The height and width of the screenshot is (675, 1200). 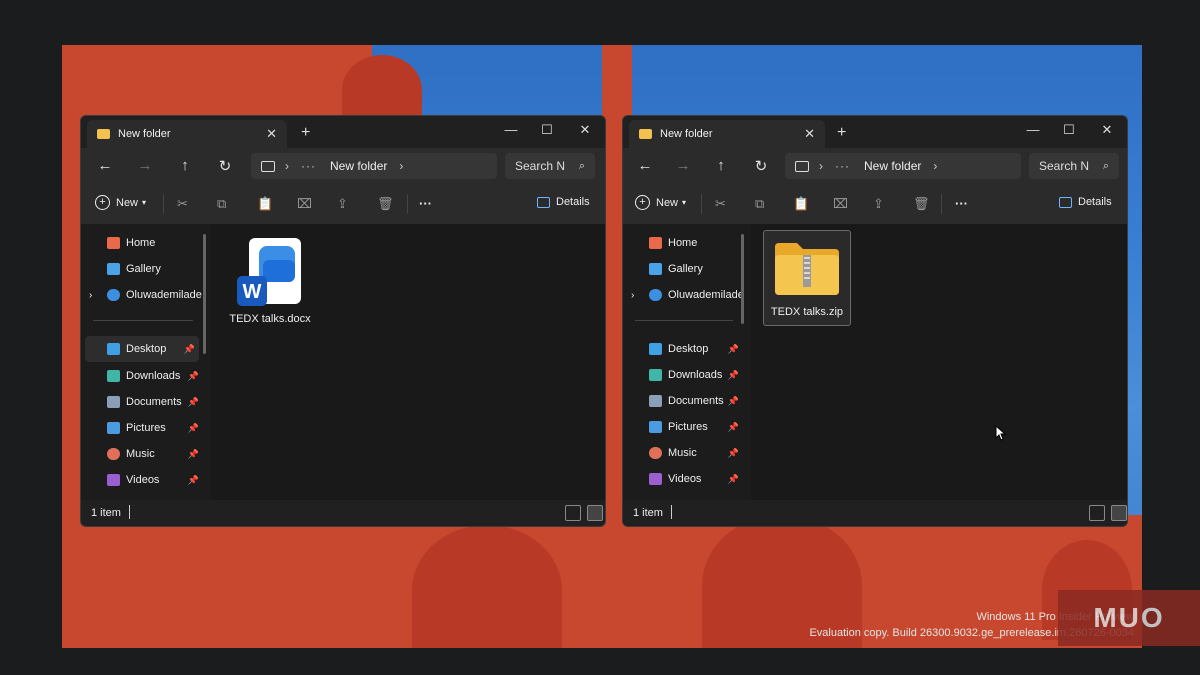 I want to click on gallery-icon, so click(x=113, y=269).